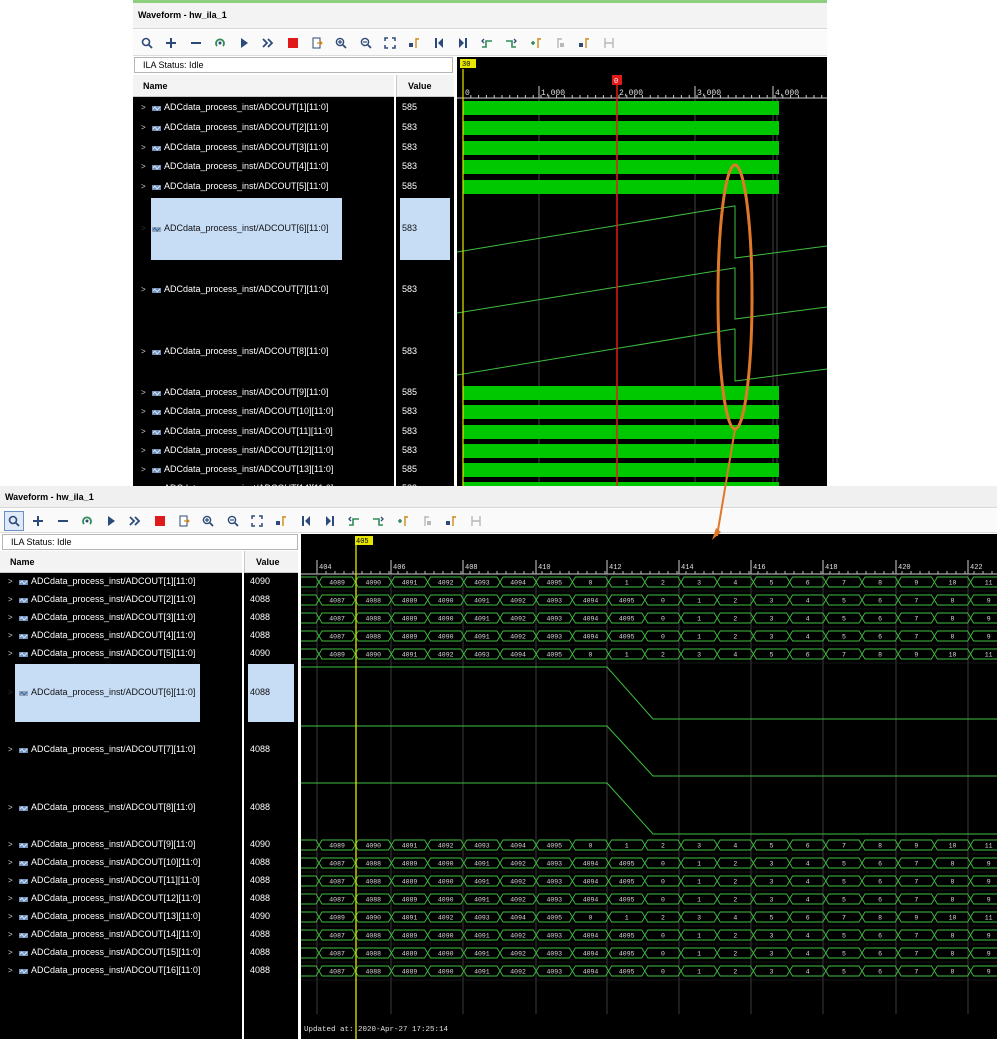  Describe the element at coordinates (121, 935) in the screenshot. I see `signal-row: > ADCdata_process_inst/ADCOUT[14][11:0]` at that location.